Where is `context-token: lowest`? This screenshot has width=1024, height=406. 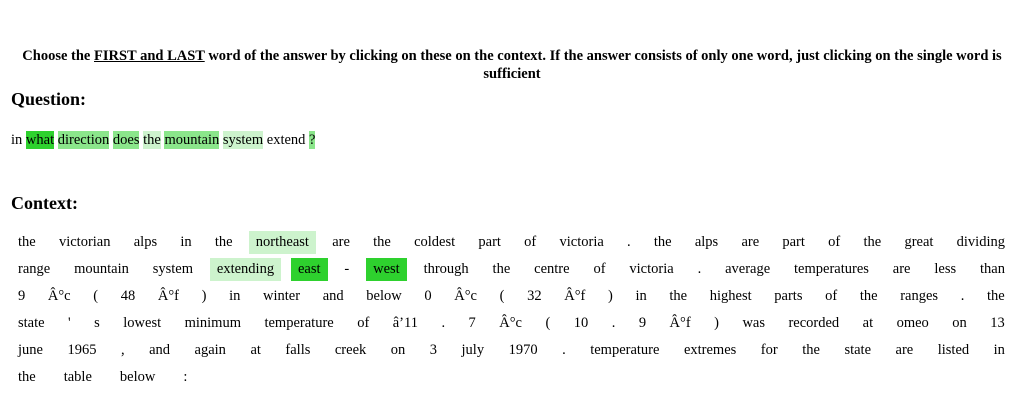 context-token: lowest is located at coordinates (142, 323).